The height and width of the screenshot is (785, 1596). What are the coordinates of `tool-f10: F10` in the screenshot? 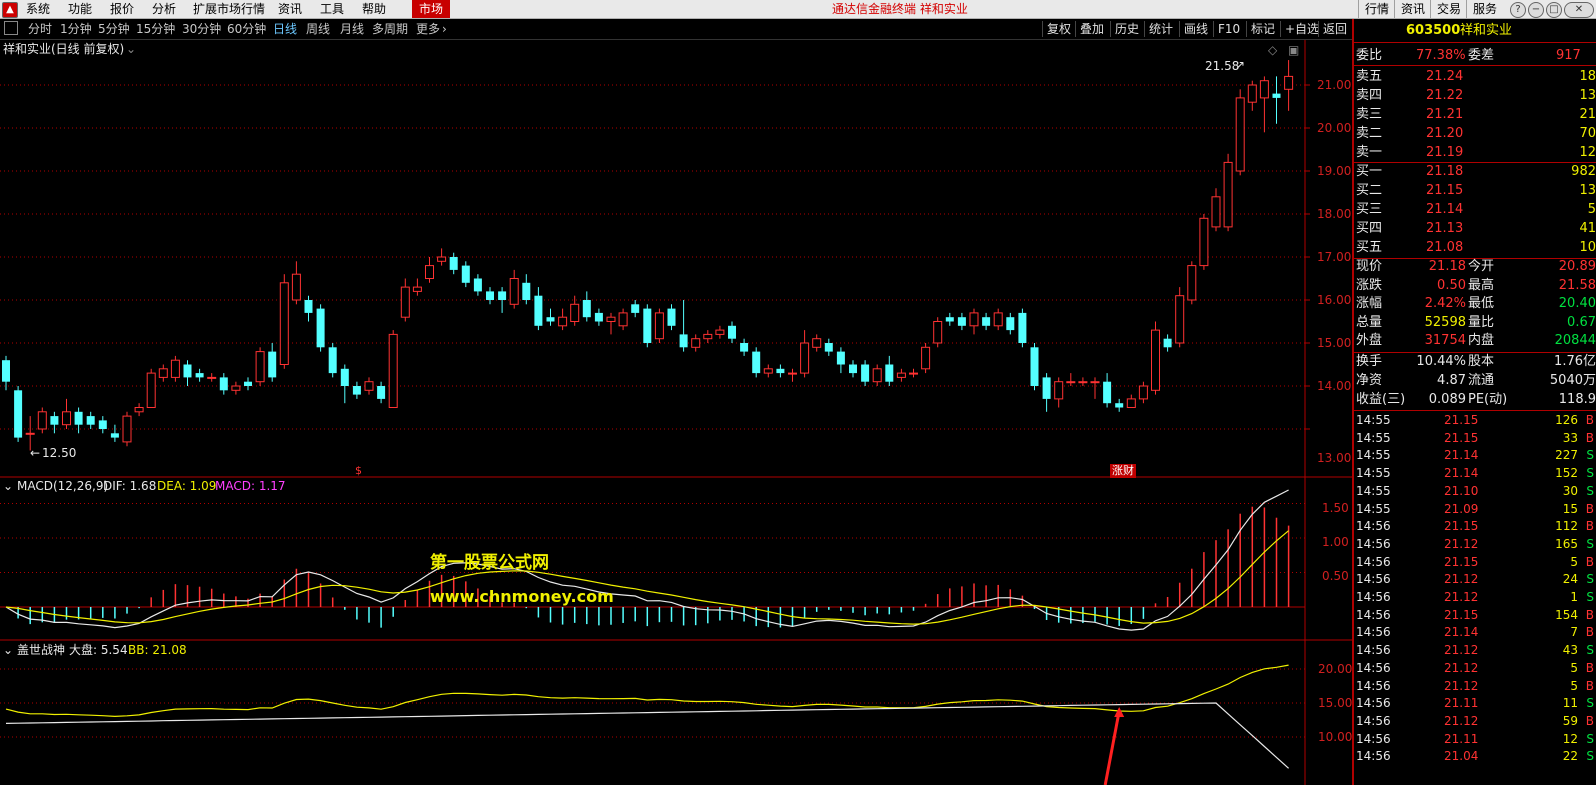 It's located at (1226, 29).